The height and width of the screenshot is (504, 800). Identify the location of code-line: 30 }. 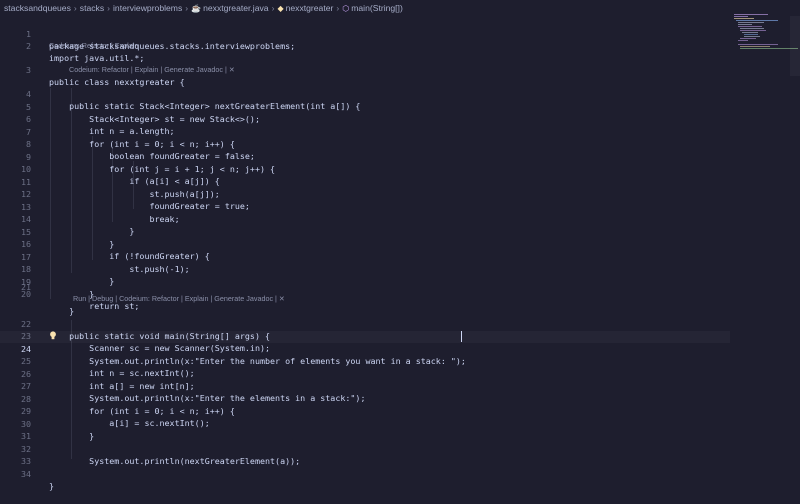
(365, 423).